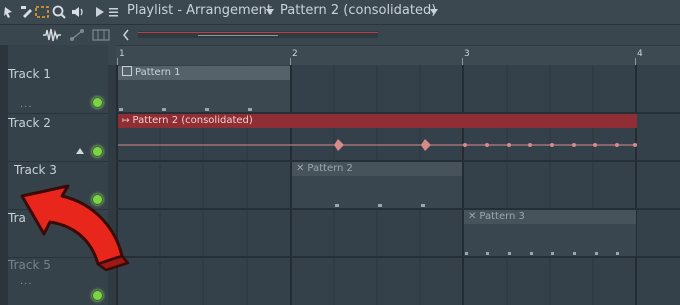 Image resolution: width=680 pixels, height=305 pixels. I want to click on collapse-triangle-icon, so click(80, 151).